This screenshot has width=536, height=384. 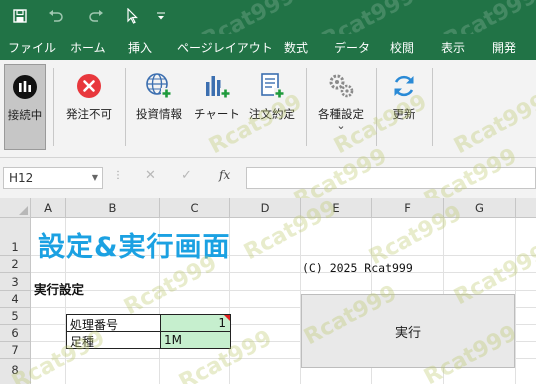 What do you see at coordinates (268, 26) in the screenshot?
I see `title-bar: Rcat999 Rcat999 Rcat999` at bounding box center [268, 26].